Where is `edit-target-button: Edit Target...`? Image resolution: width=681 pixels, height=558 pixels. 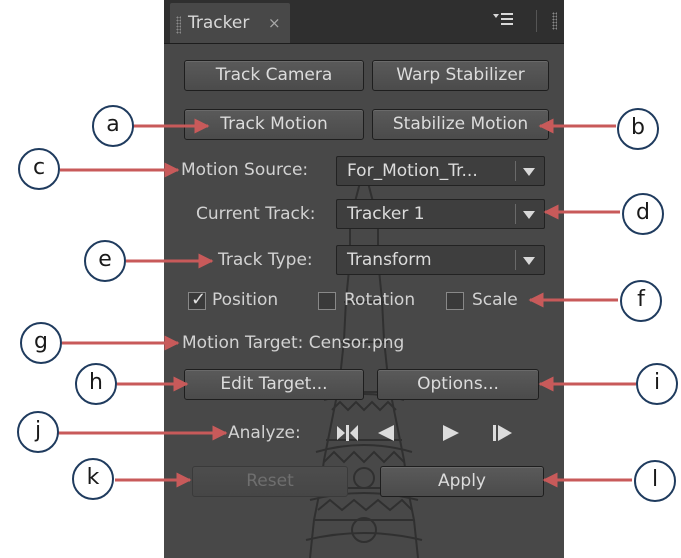
edit-target-button: Edit Target... is located at coordinates (274, 384).